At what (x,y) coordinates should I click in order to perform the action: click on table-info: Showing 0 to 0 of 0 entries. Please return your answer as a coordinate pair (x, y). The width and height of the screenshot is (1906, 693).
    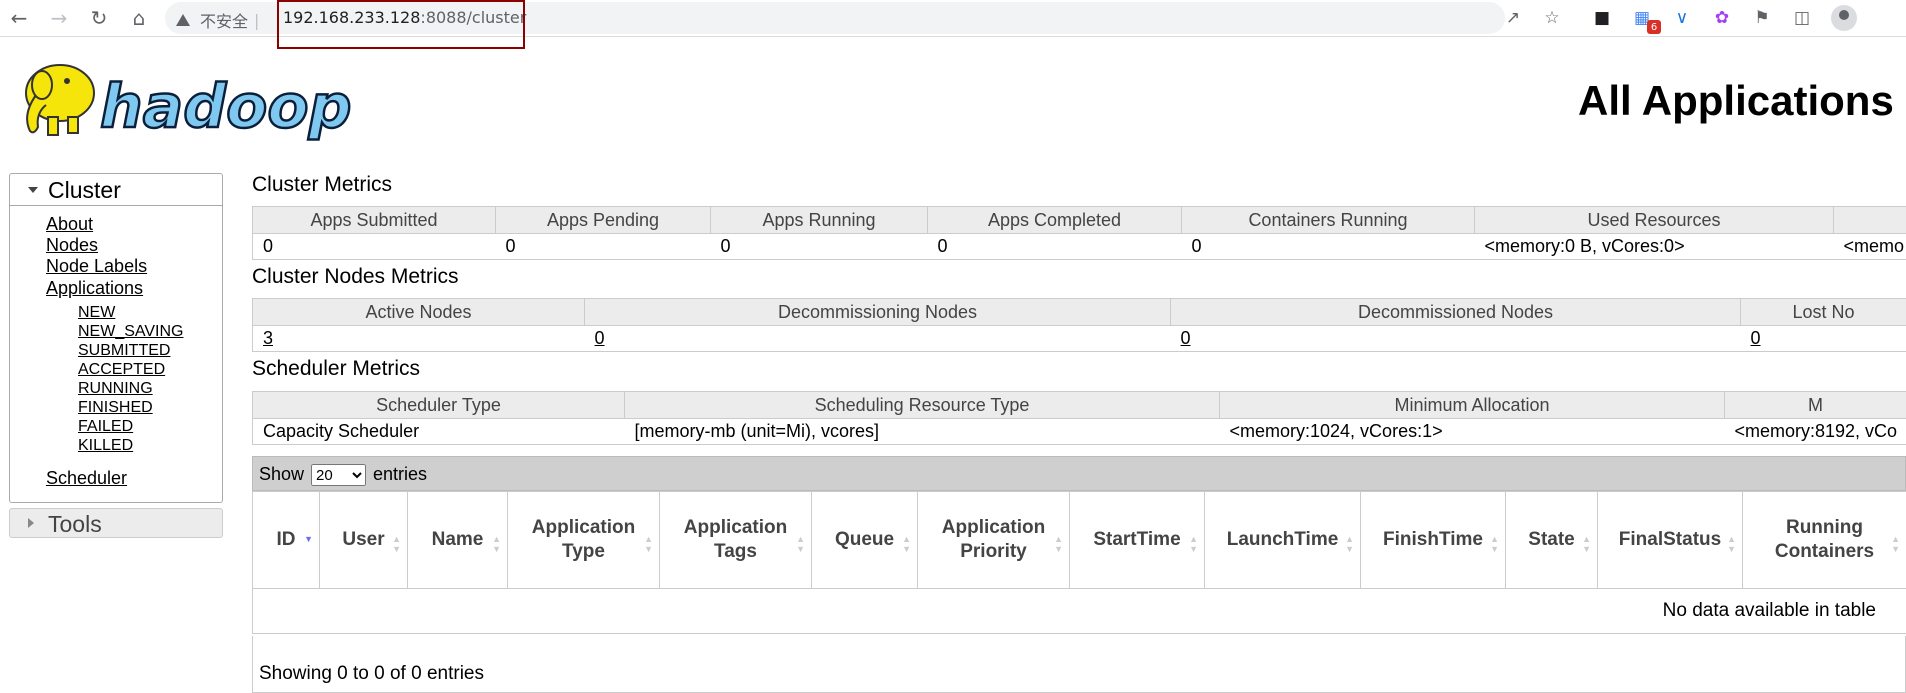
    Looking at the image, I should click on (1079, 664).